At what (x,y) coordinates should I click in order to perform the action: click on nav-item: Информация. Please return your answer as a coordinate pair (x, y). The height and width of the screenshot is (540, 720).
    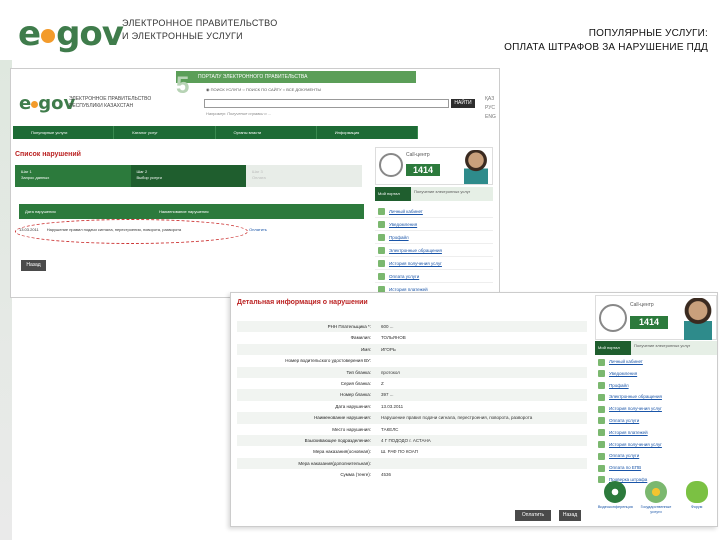
    Looking at the image, I should click on (367, 132).